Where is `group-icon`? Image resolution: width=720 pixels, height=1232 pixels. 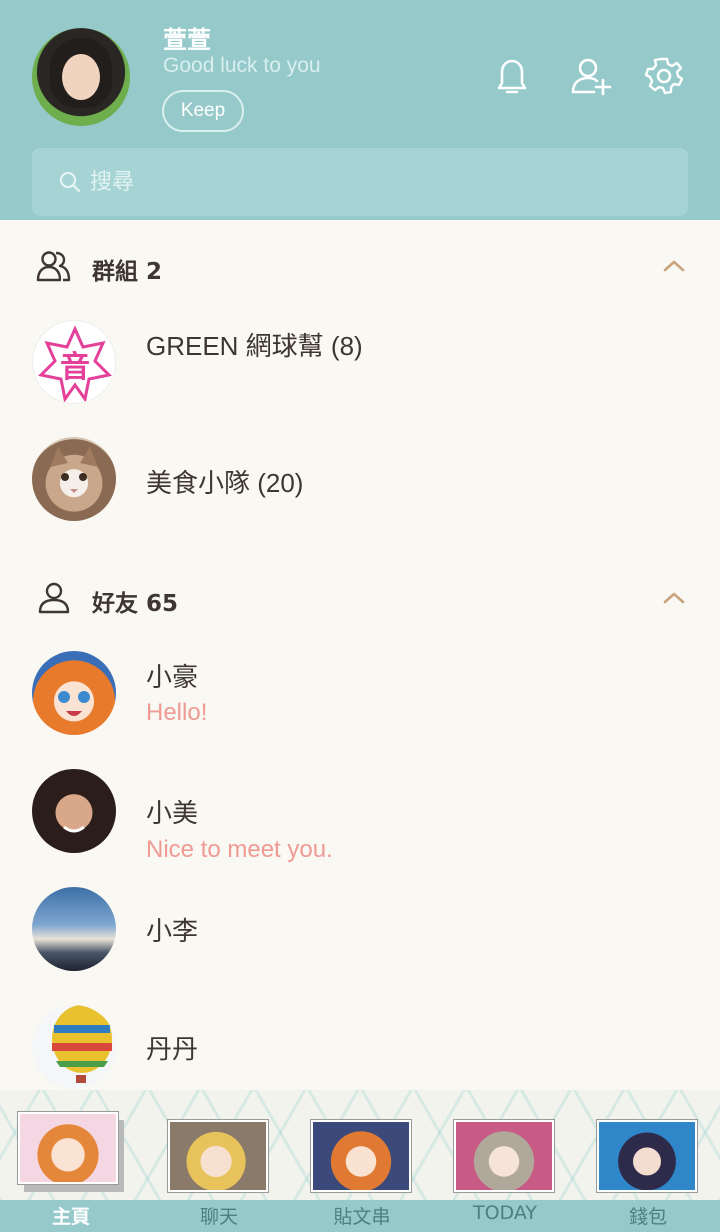
group-icon is located at coordinates (53, 266).